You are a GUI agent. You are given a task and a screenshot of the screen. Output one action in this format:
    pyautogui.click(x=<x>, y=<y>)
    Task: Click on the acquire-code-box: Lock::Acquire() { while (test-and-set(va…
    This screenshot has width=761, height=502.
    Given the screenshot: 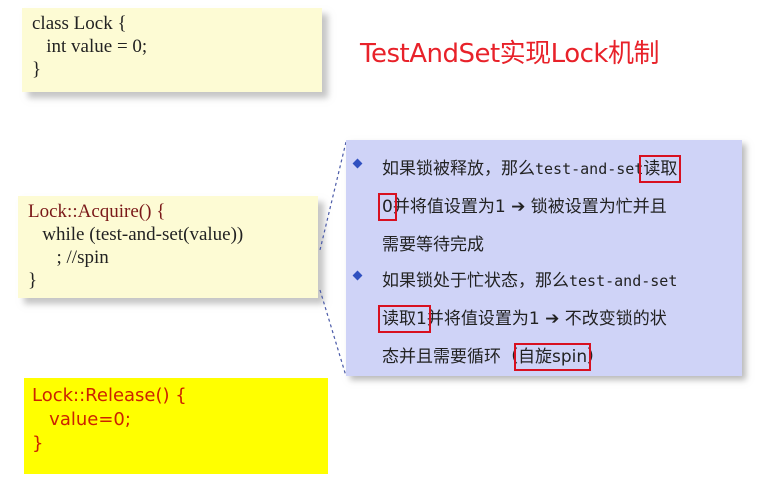 What is the action you would take?
    pyautogui.click(x=168, y=247)
    